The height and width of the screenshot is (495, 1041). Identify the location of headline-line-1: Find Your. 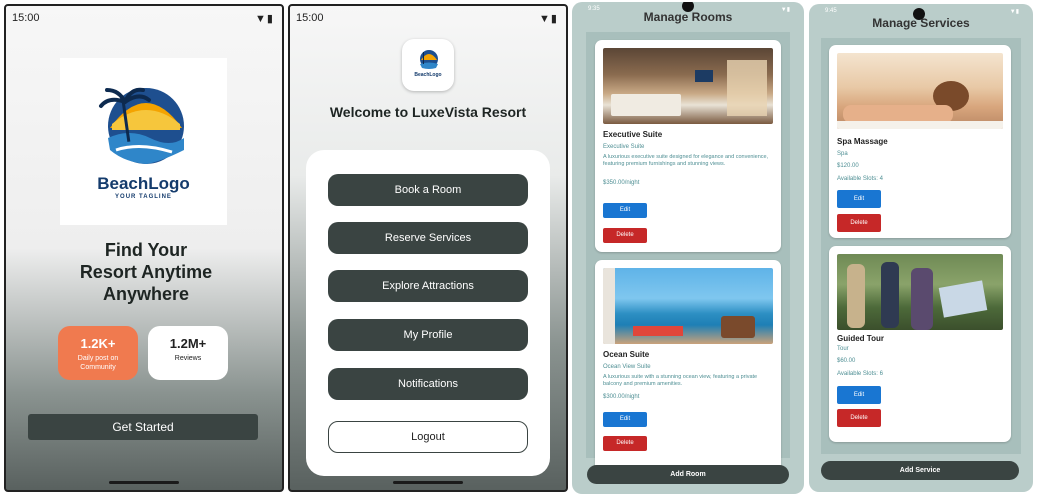
(146, 250).